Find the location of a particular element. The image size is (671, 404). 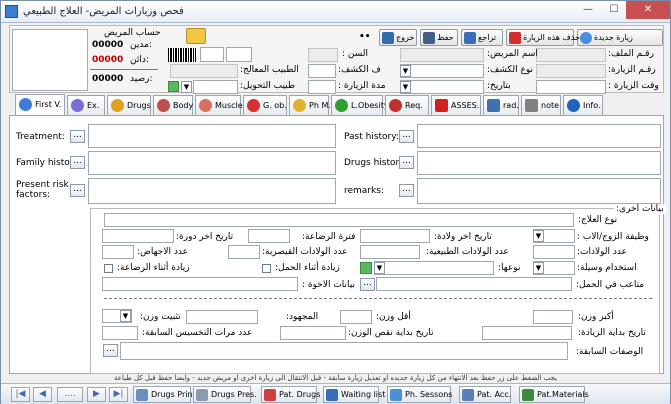

exam-fee-field is located at coordinates (322, 71).